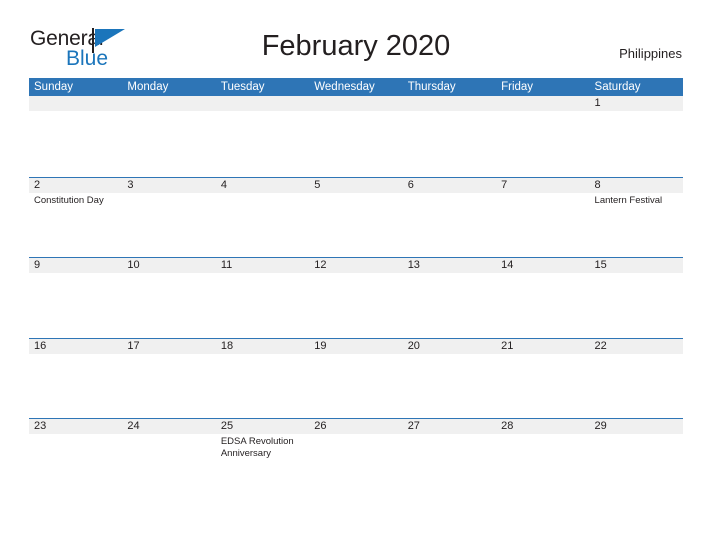 The width and height of the screenshot is (712, 550). I want to click on day-events: Lantern Festival, so click(639, 201).